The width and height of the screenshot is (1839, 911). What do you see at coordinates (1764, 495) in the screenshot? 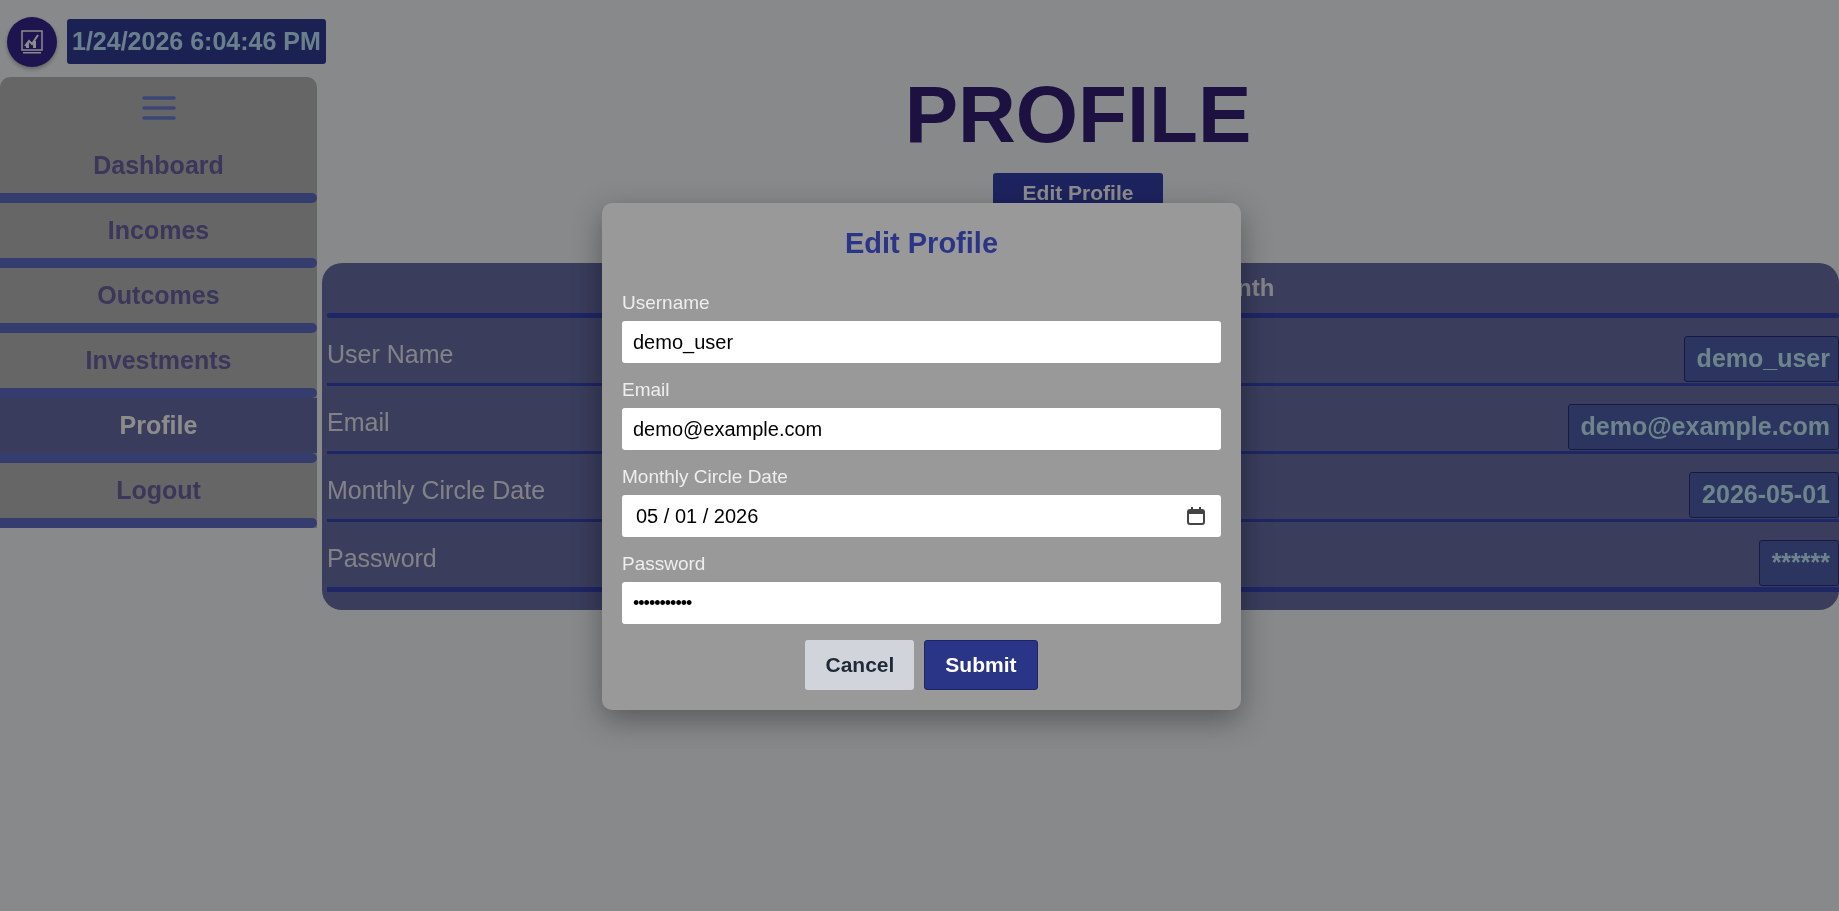
I see `row-value: 2026-05-01` at bounding box center [1764, 495].